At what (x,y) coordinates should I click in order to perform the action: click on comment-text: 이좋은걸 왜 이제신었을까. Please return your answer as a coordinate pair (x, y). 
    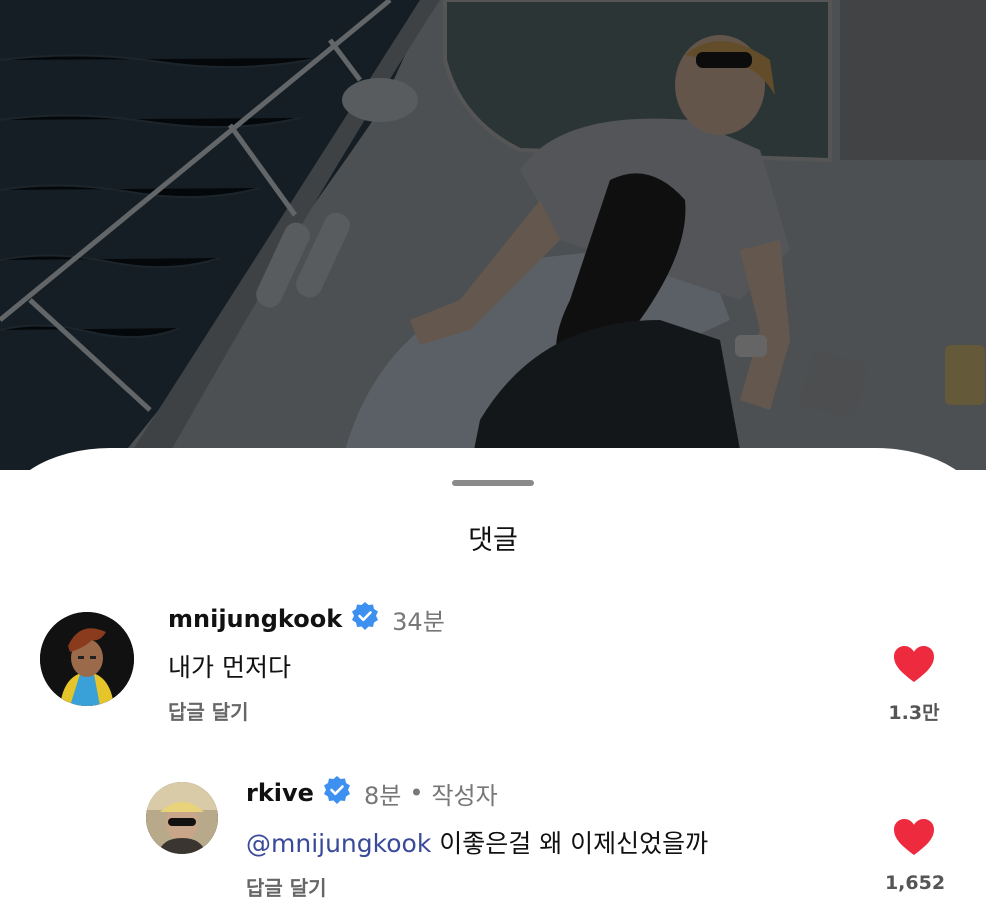
    Looking at the image, I should click on (574, 843).